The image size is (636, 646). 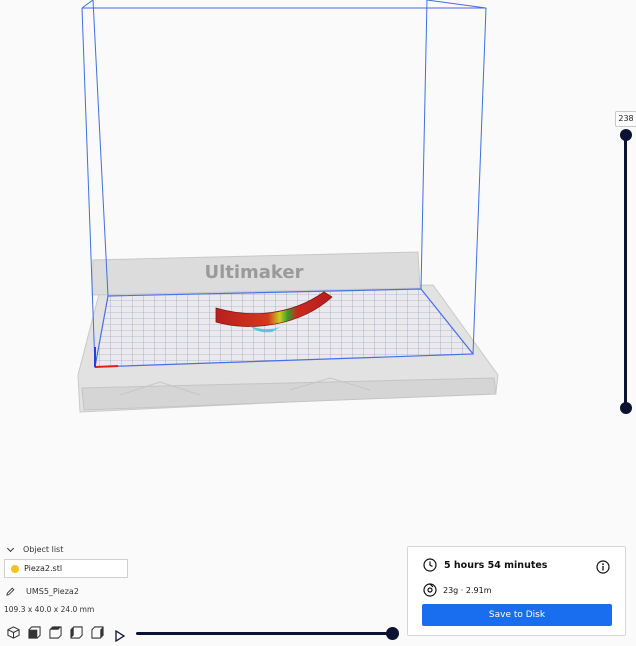 I want to click on job-name: UMS5_Pieza2, so click(x=52, y=591).